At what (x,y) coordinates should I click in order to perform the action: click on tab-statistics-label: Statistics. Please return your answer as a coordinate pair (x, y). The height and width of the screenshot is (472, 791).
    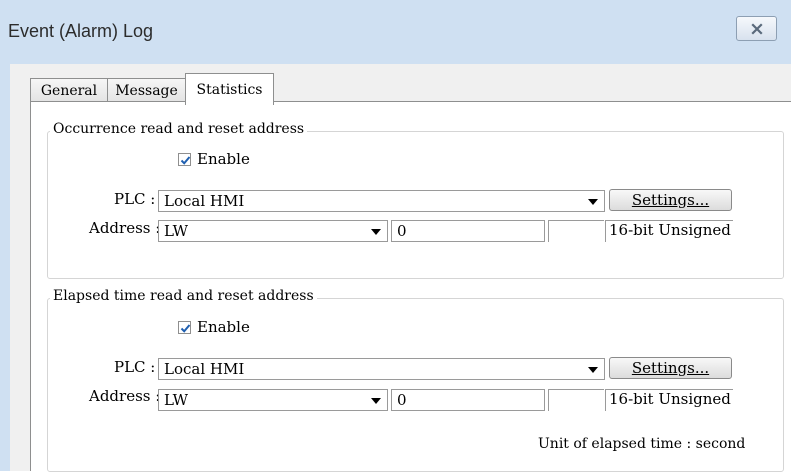
    Looking at the image, I should click on (229, 89).